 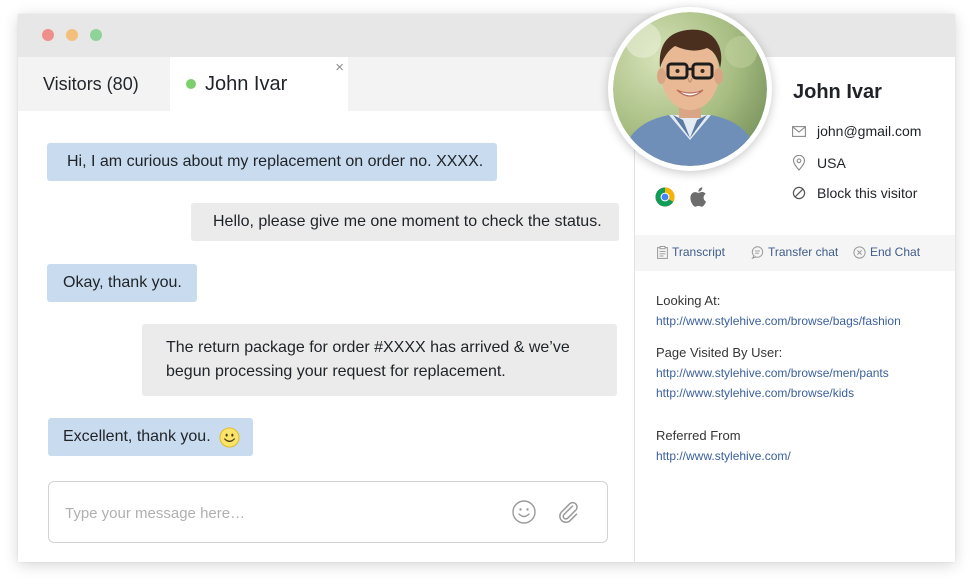 I want to click on visitor-photo, so click(x=690, y=89).